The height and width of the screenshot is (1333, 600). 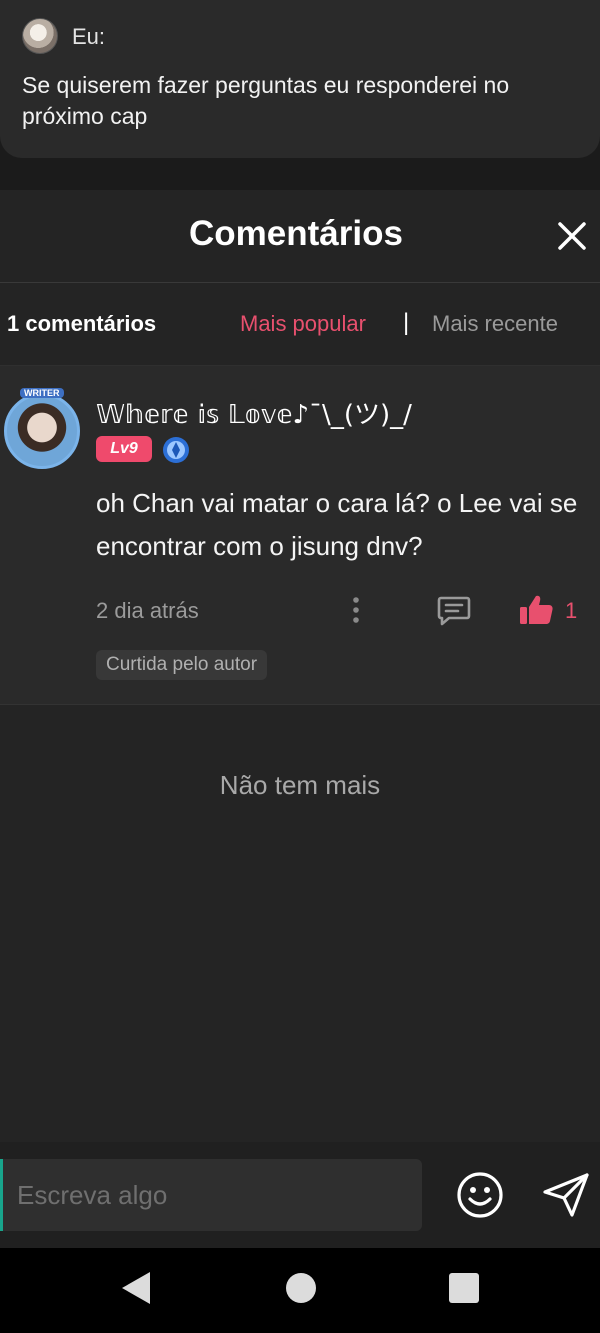 What do you see at coordinates (124, 449) in the screenshot?
I see `level-badge: Lv9` at bounding box center [124, 449].